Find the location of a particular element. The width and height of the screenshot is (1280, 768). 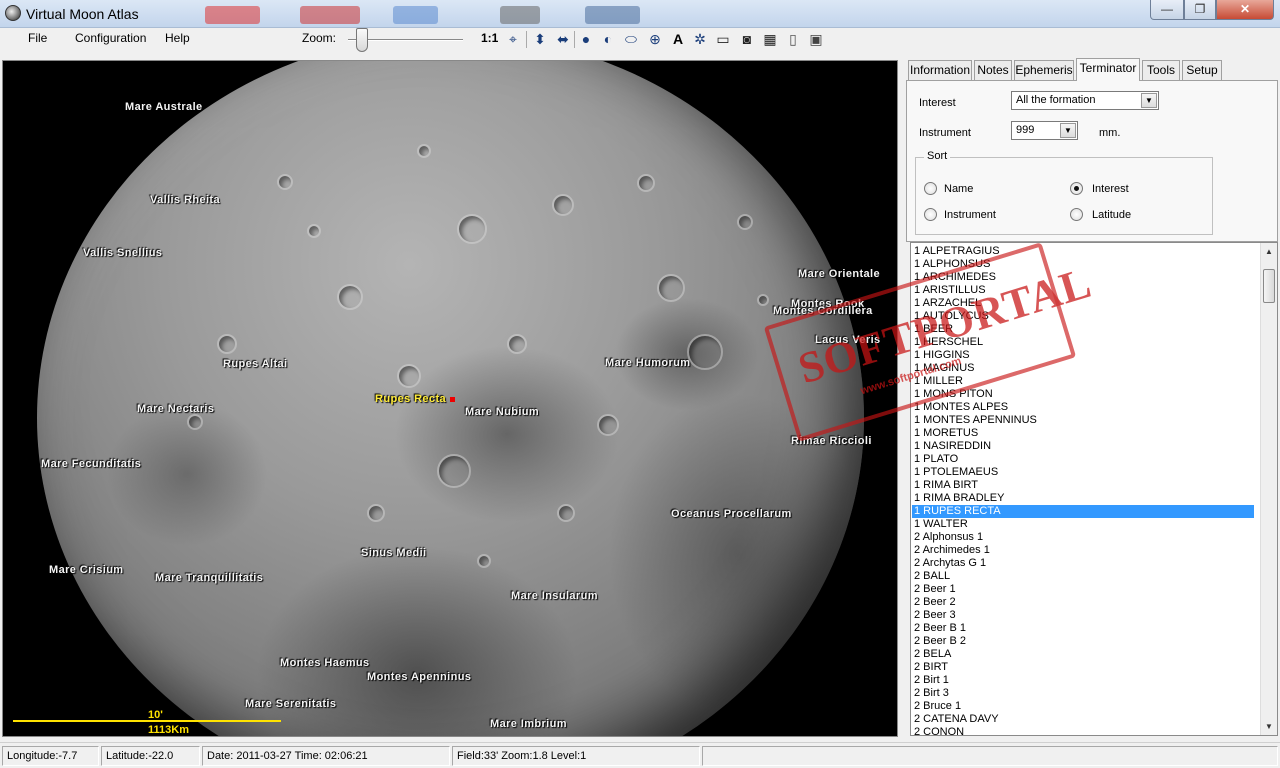

list-item: 1 RUPES RECTA is located at coordinates (1083, 511).